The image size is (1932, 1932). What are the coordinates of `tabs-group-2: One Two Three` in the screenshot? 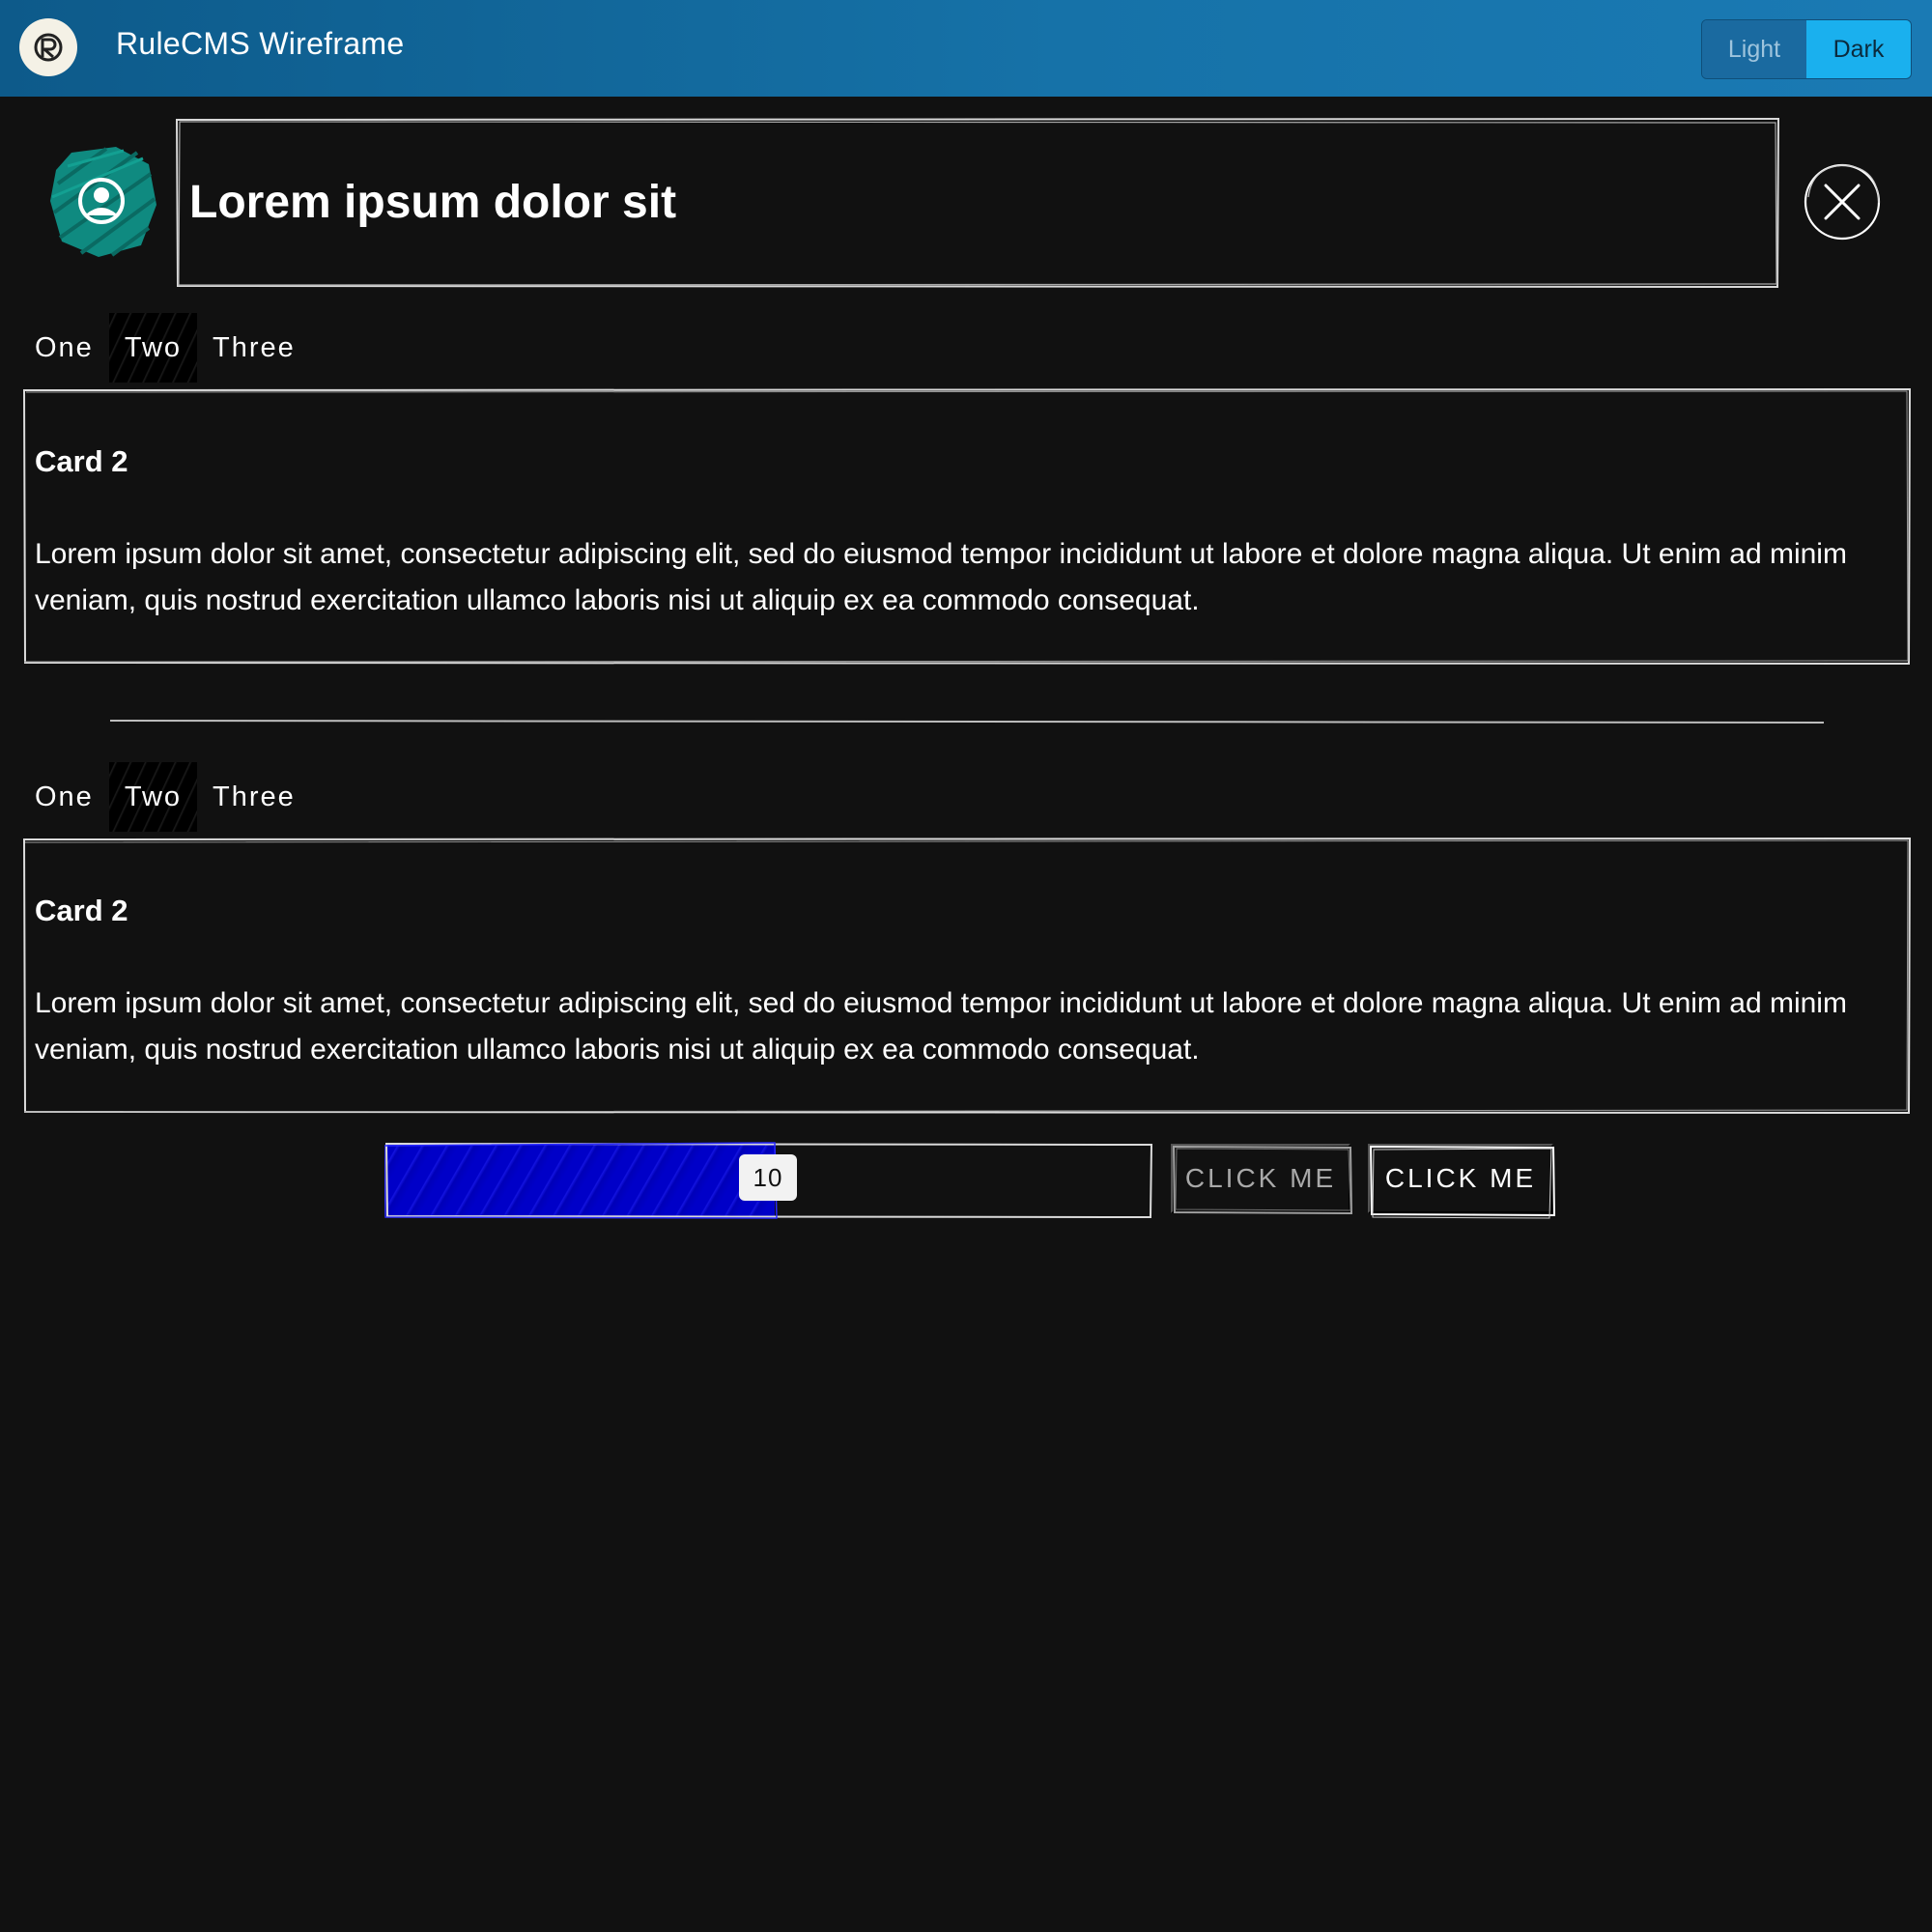 It's located at (165, 797).